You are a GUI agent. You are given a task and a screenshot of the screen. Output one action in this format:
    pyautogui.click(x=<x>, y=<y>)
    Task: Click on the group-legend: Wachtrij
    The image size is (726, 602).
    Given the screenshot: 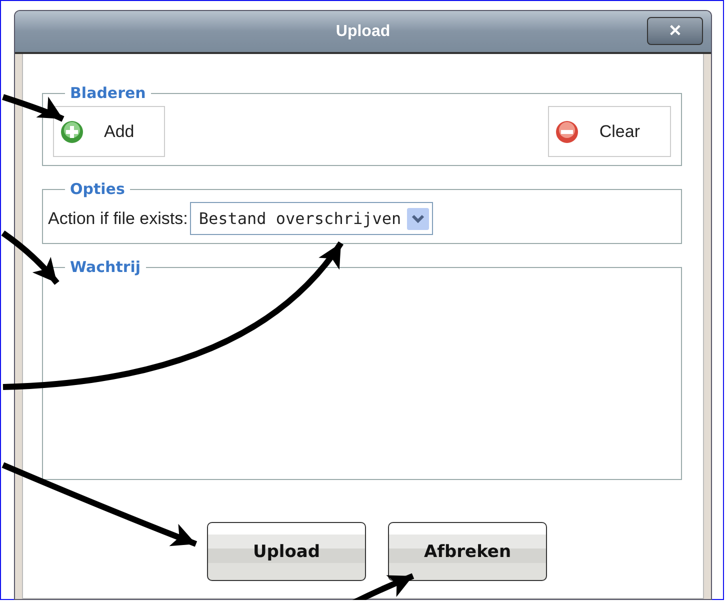 What is the action you would take?
    pyautogui.click(x=105, y=267)
    